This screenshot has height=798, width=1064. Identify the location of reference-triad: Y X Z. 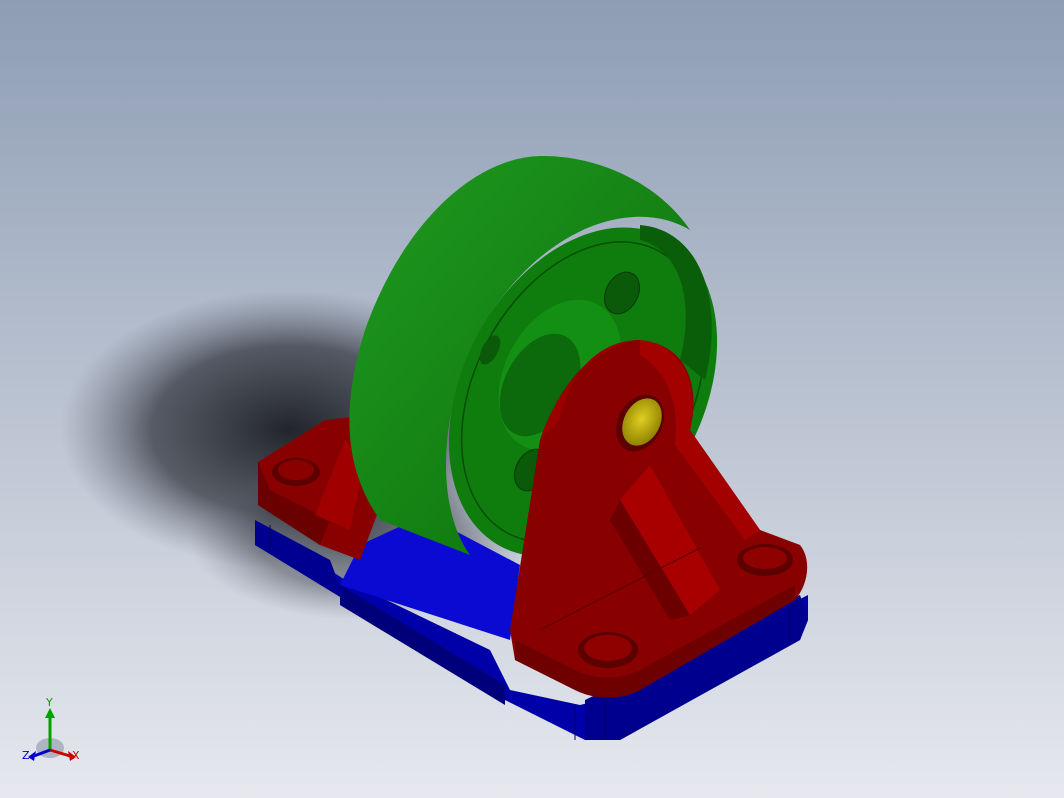
(53, 736).